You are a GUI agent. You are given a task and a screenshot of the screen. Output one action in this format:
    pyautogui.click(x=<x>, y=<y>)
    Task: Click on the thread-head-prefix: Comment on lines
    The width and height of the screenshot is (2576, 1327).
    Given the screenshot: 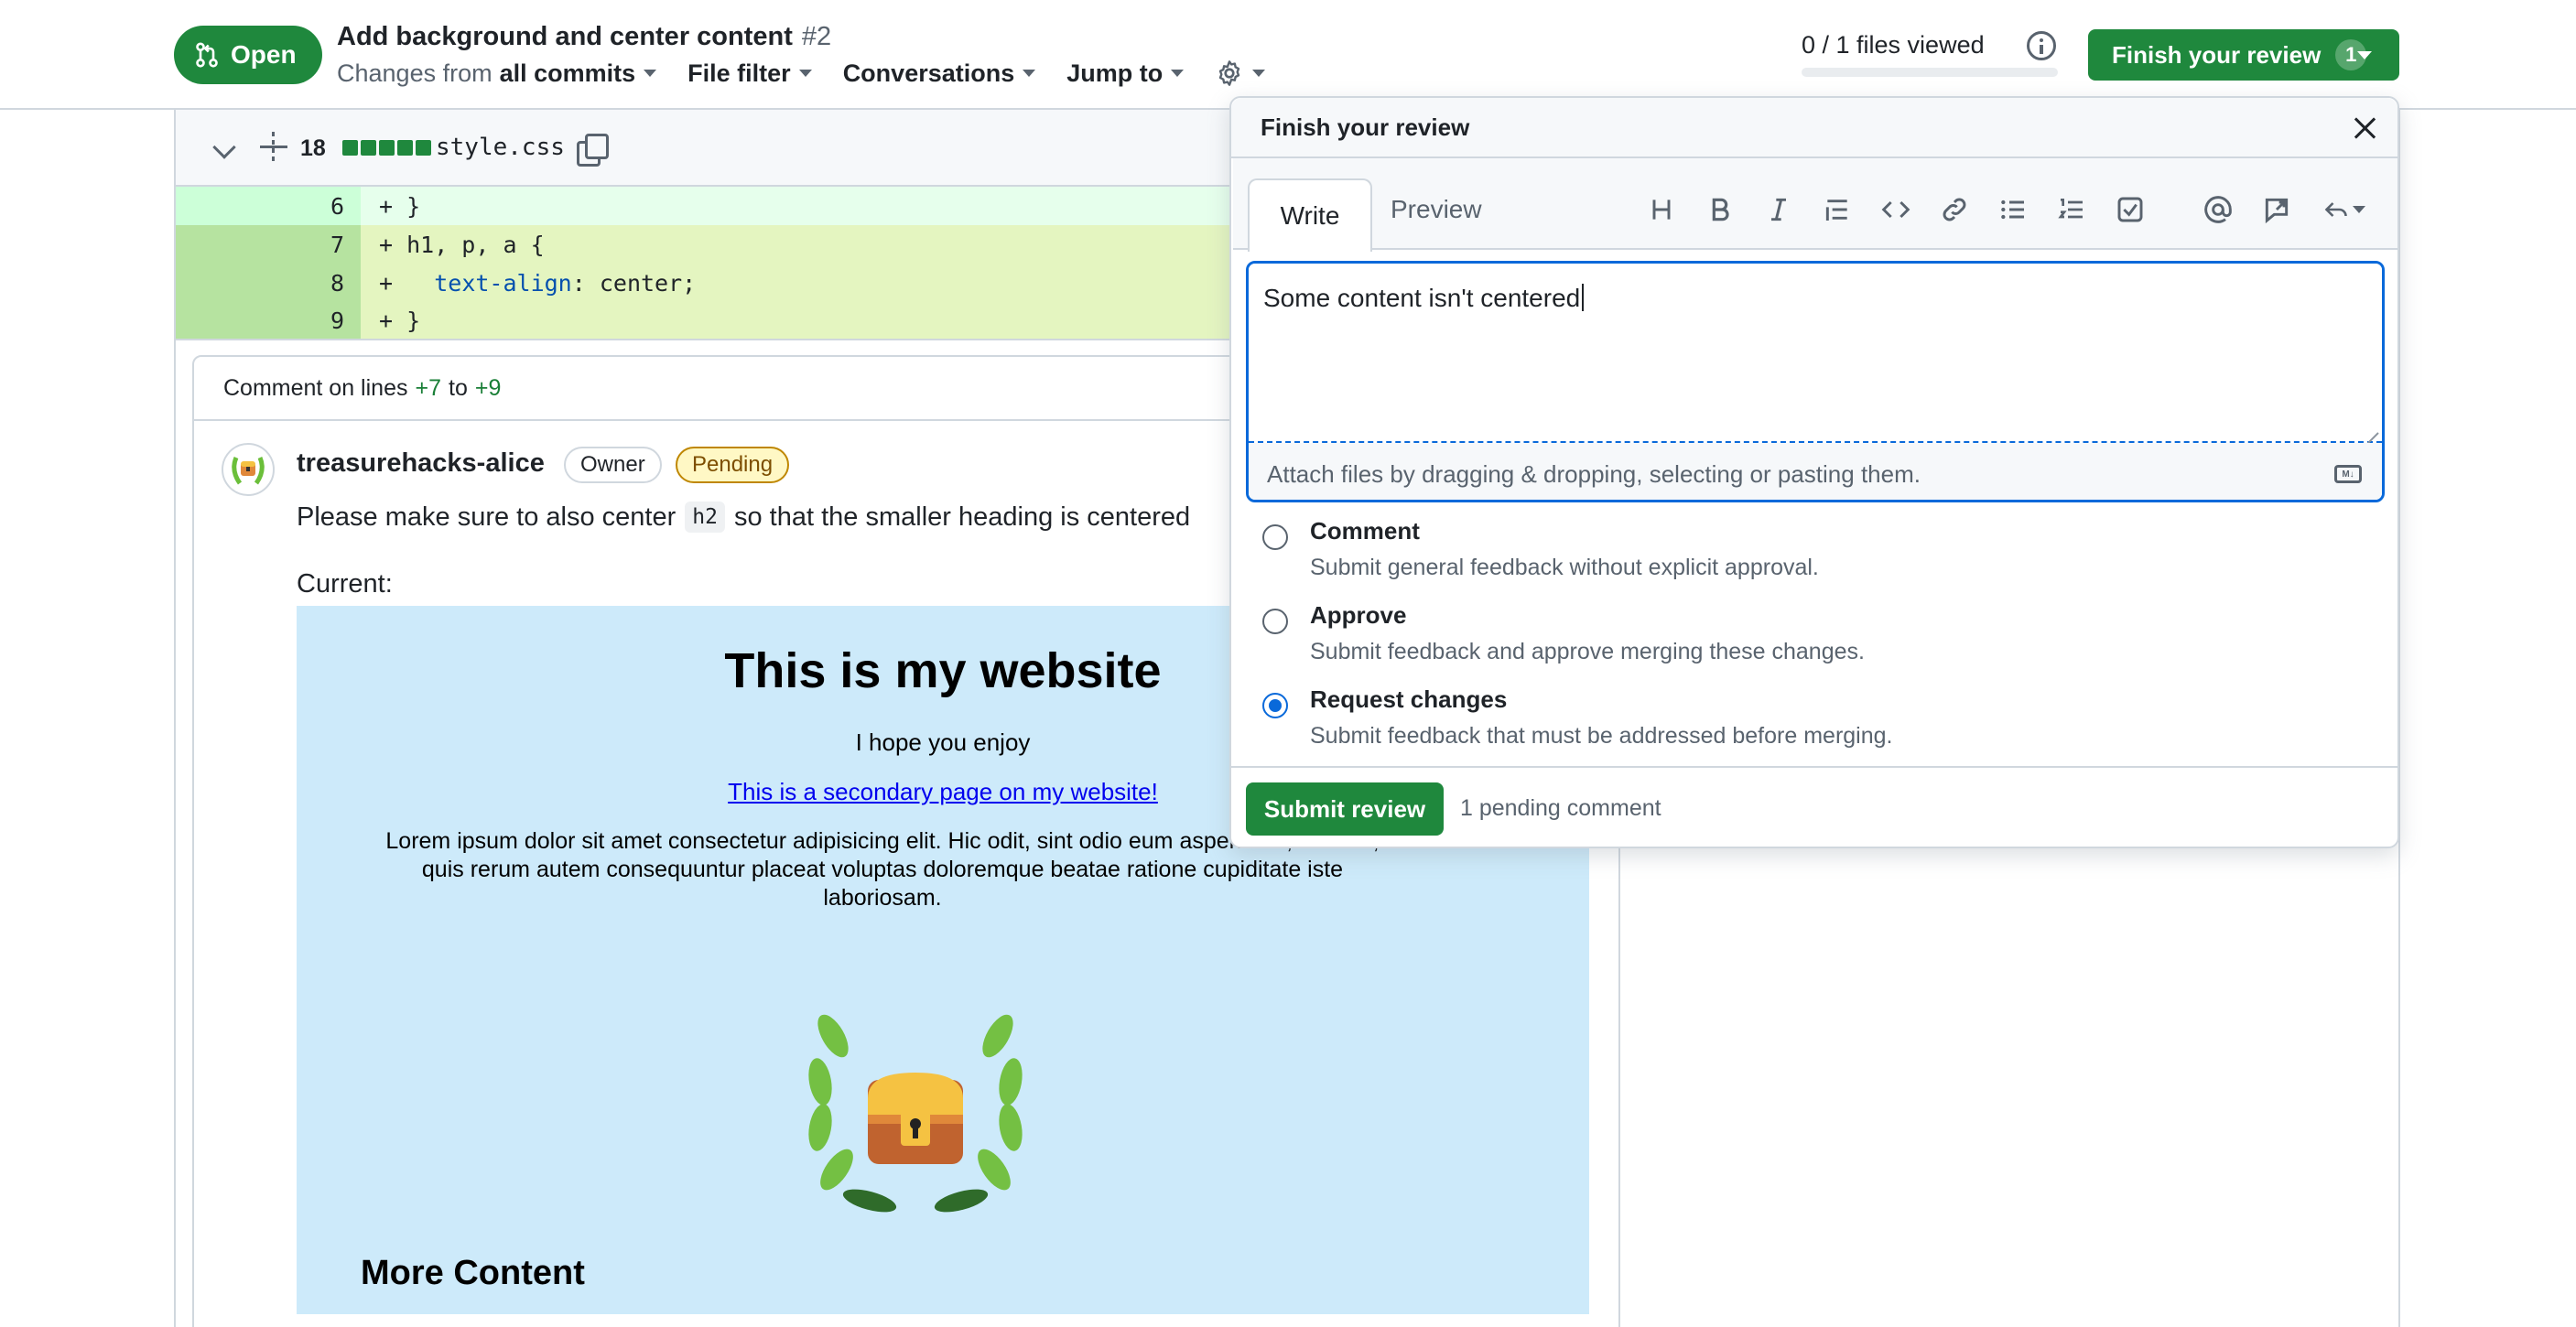 What is the action you would take?
    pyautogui.click(x=316, y=387)
    